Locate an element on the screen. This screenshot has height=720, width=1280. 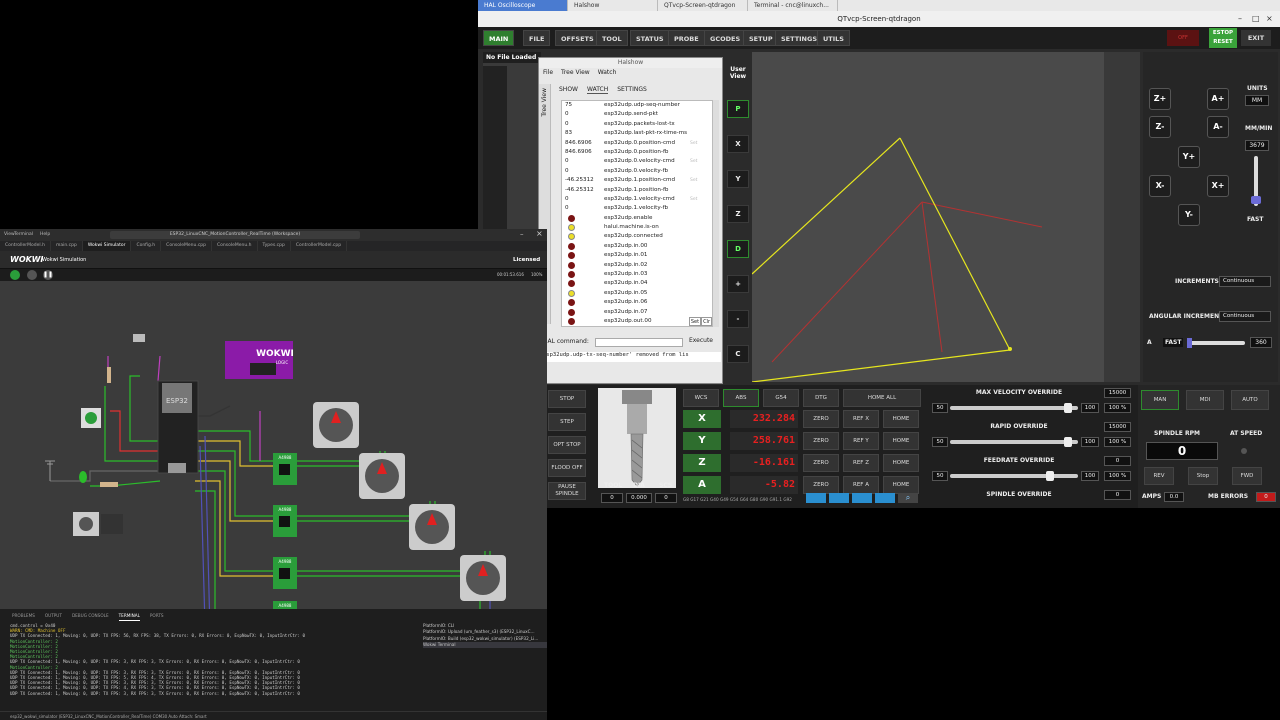
home-z-button: HOME is located at coordinates (901, 463).